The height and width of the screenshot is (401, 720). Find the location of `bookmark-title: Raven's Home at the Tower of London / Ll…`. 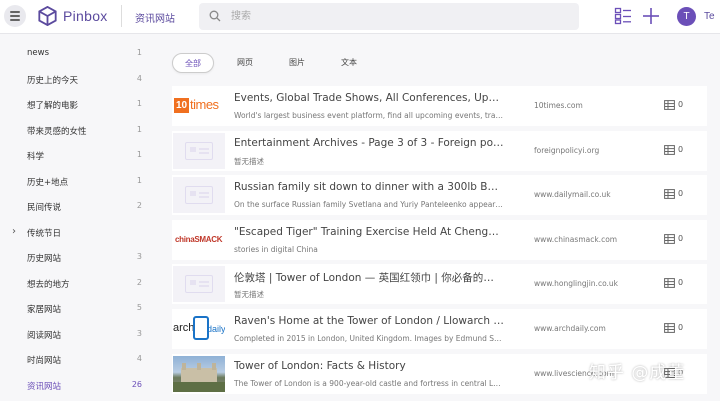

bookmark-title: Raven's Home at the Tower of London / Ll… is located at coordinates (369, 321).